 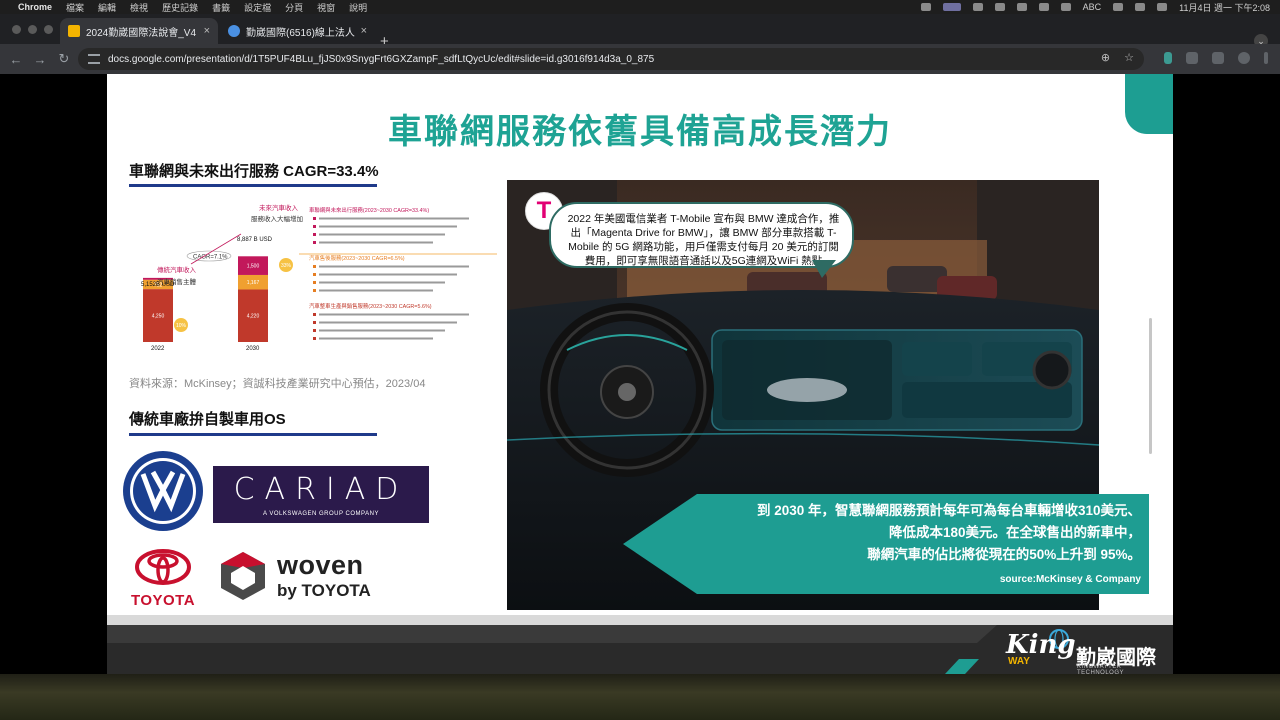 What do you see at coordinates (257, 7) in the screenshot?
I see `menubar-item-profiles: 設定檔` at bounding box center [257, 7].